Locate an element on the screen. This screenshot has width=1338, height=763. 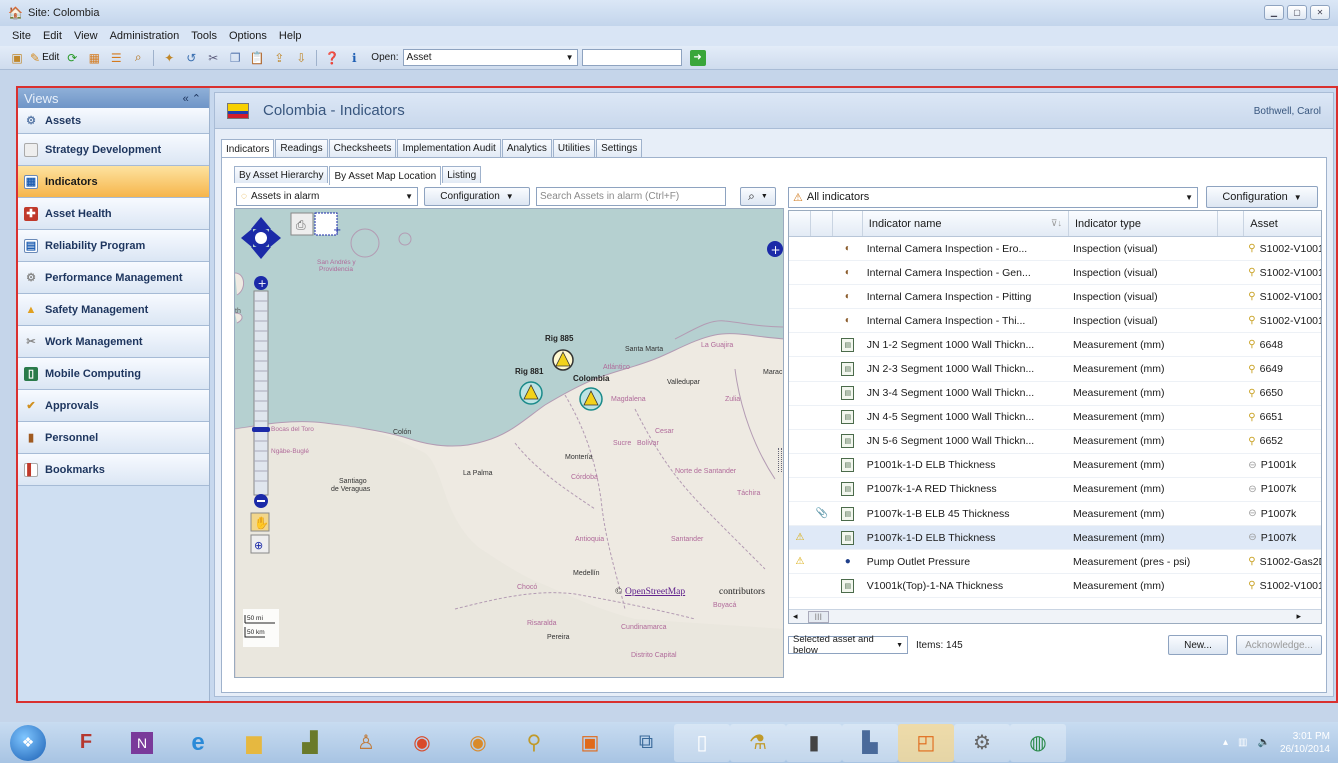
splitter-handle is located at coordinates (780, 460).